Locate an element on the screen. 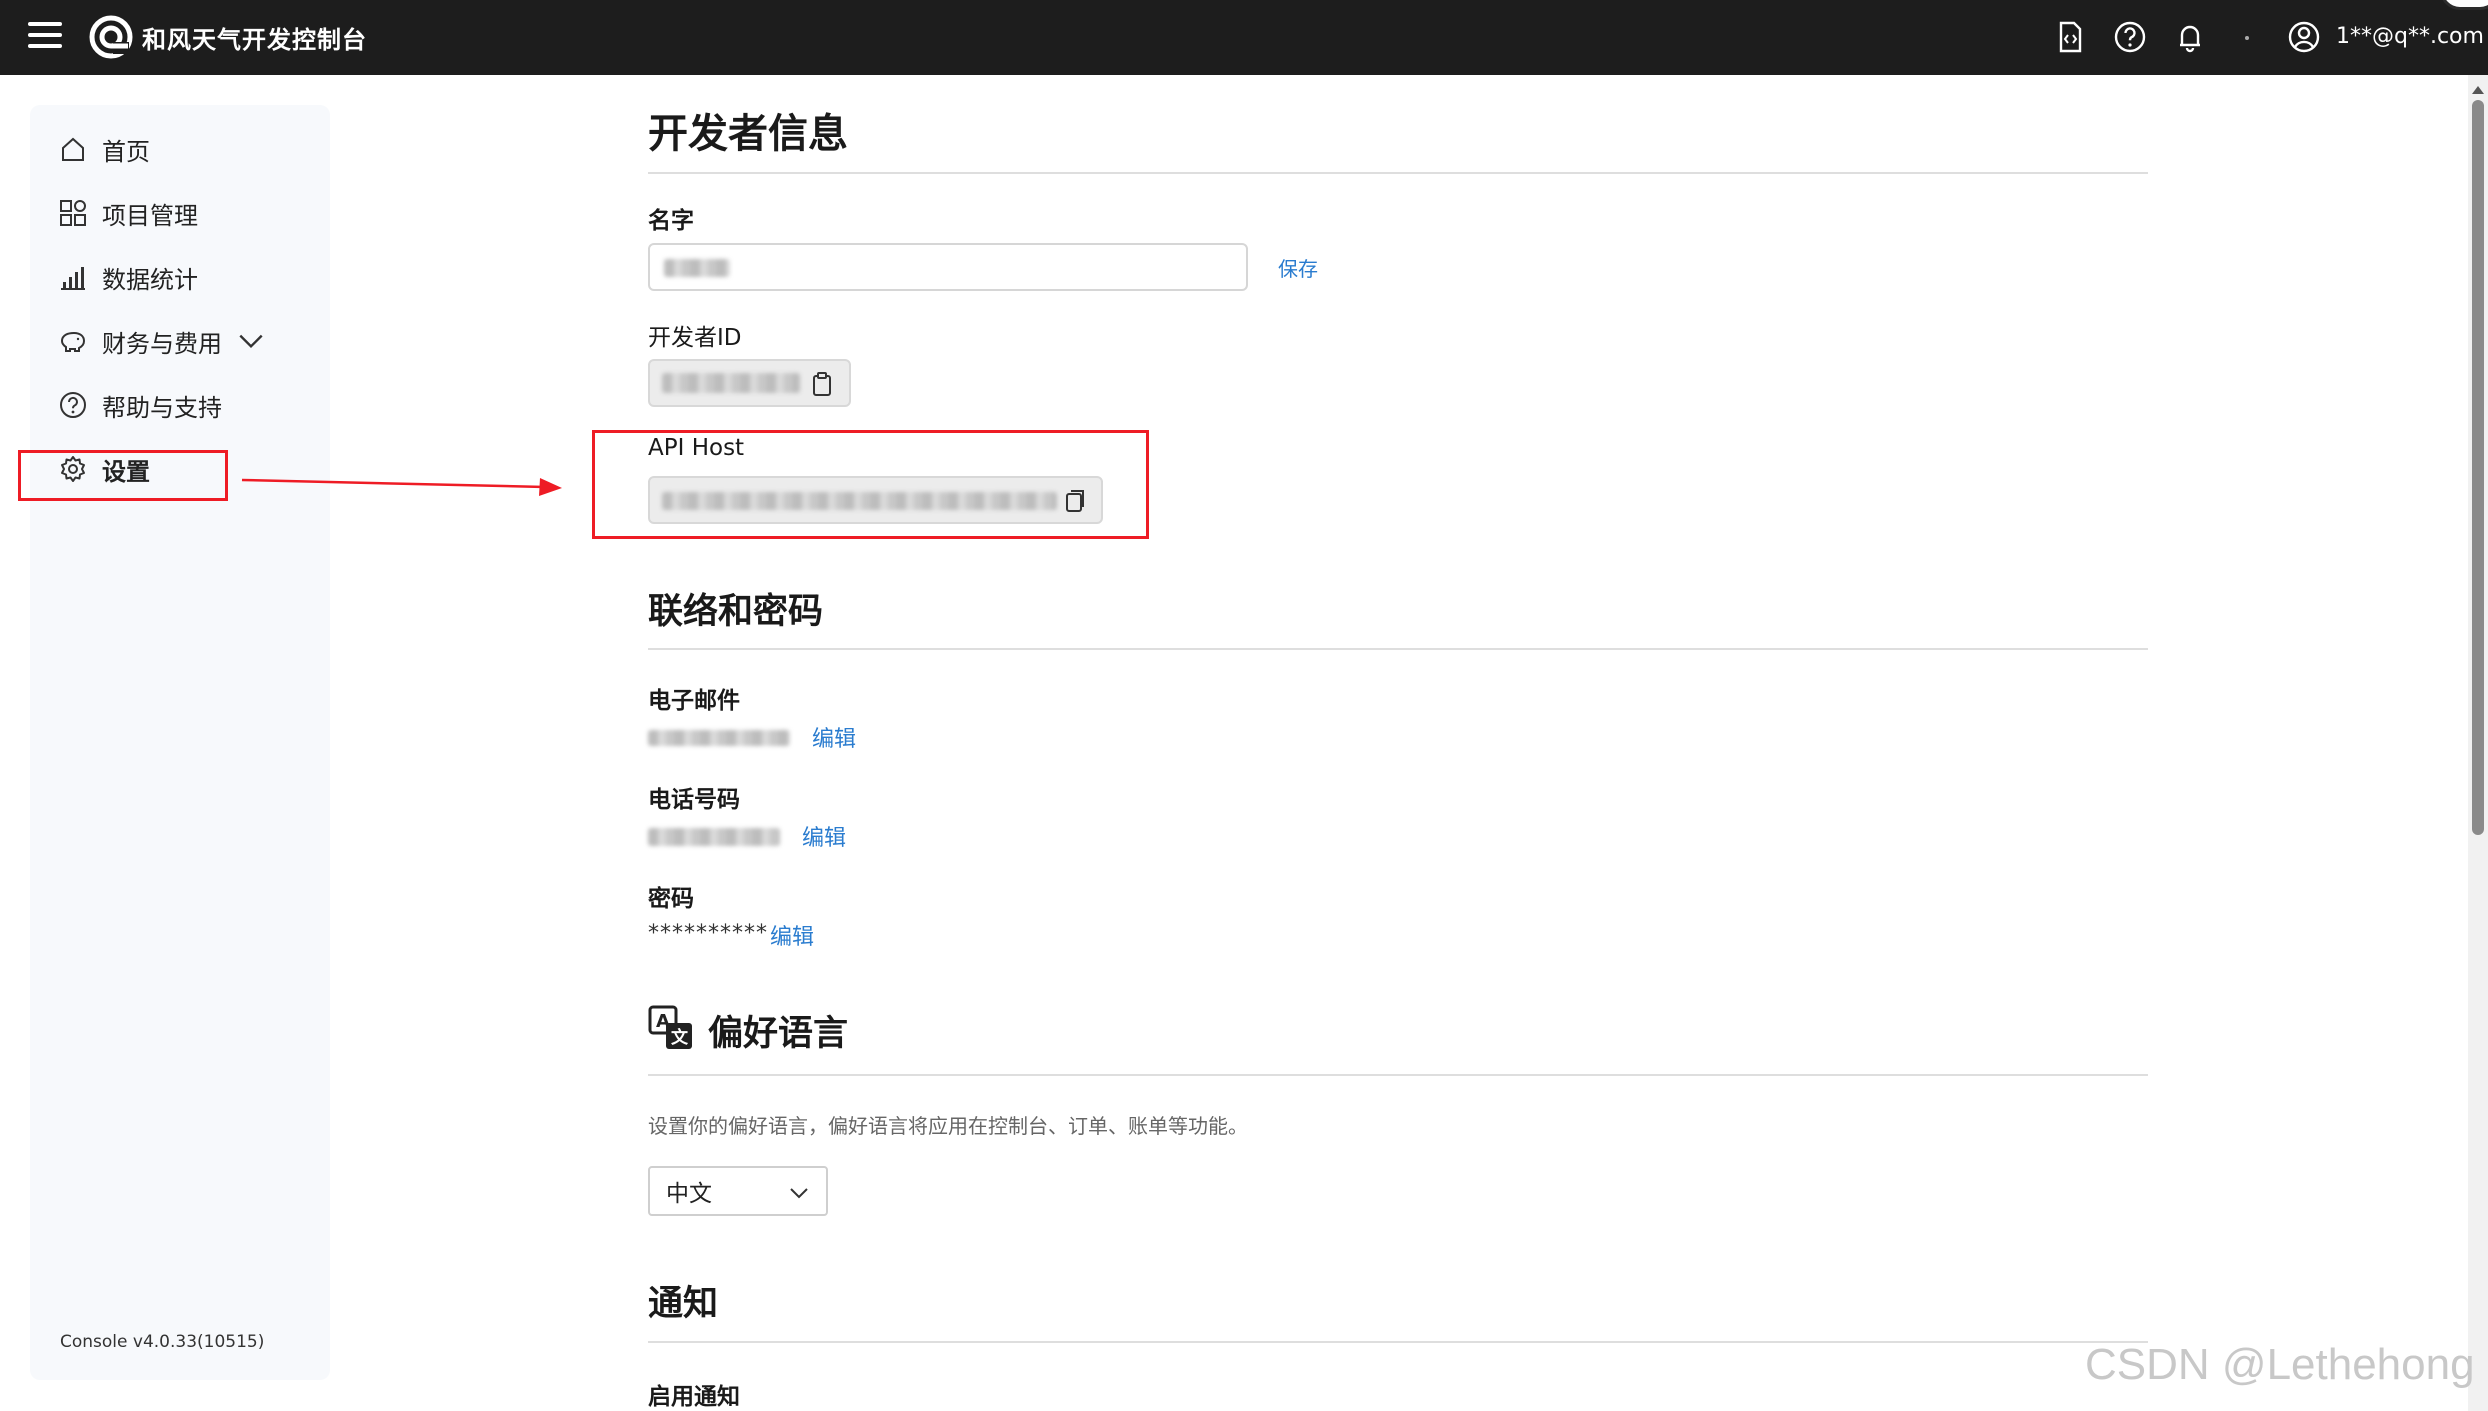 The image size is (2488, 1411). api-doc-icon is located at coordinates (2070, 37).